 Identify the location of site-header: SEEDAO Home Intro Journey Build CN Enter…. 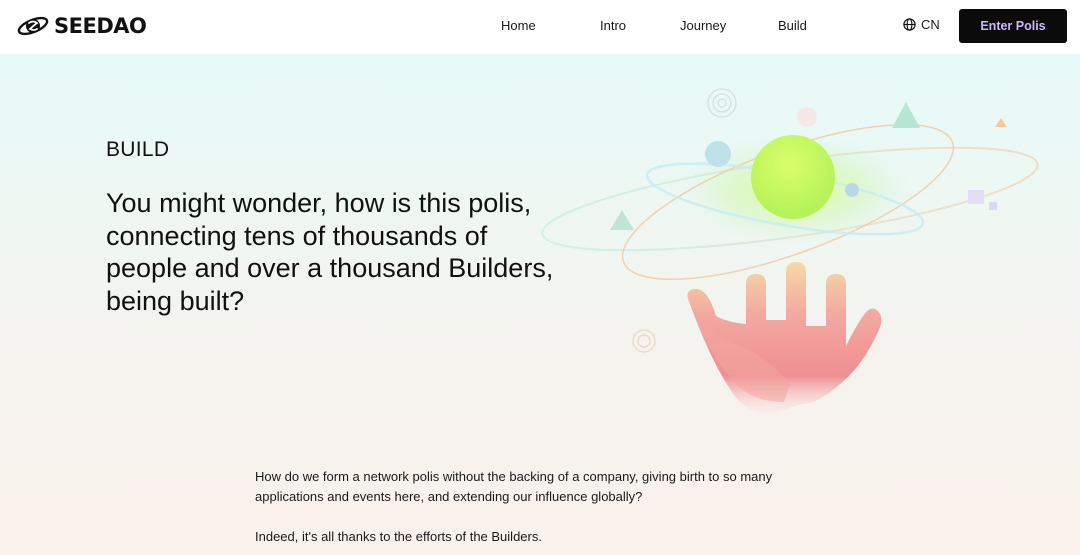
(540, 27).